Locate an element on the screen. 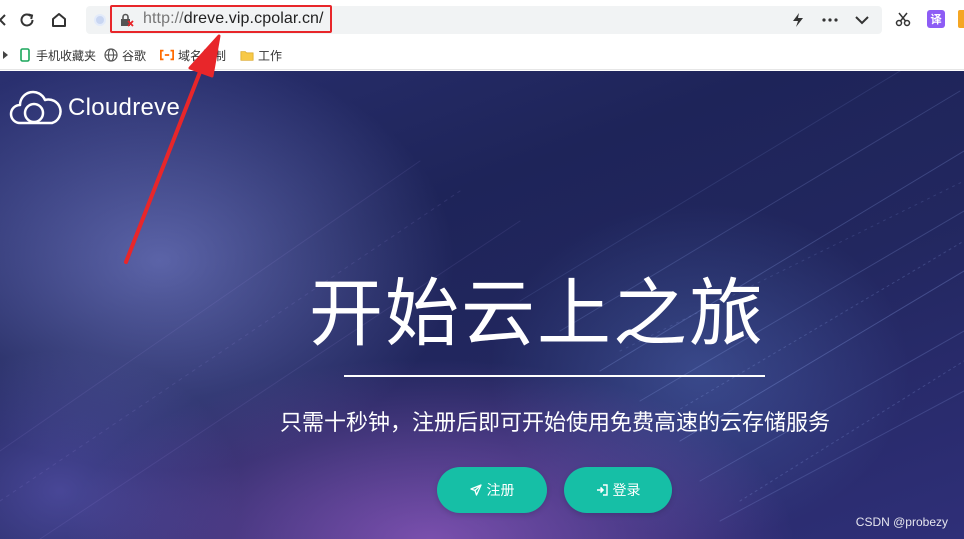 Image resolution: width=964 pixels, height=539 pixels. chevron-down-icon is located at coordinates (862, 20).